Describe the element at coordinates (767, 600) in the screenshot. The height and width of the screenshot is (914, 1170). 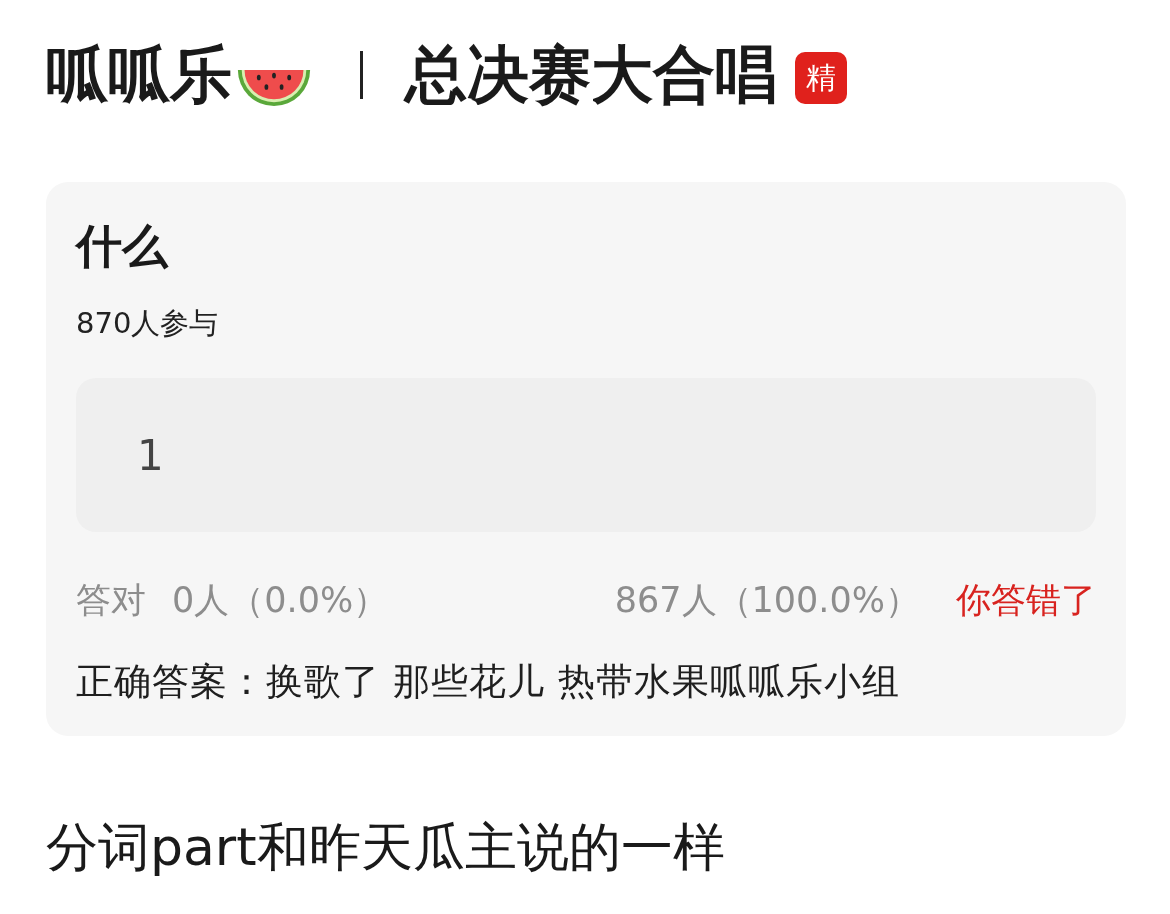
I see `wrong-count: 867人（100.0%）` at that location.